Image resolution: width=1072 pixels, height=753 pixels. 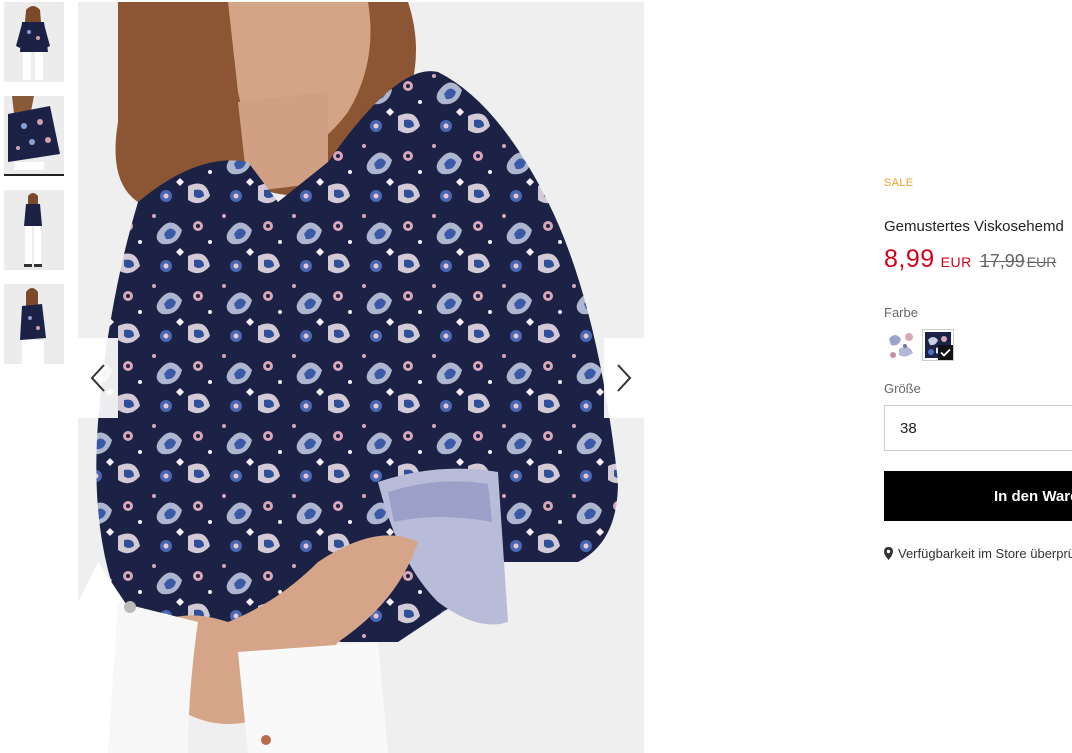 I want to click on sale-badge: SALE, so click(x=899, y=183).